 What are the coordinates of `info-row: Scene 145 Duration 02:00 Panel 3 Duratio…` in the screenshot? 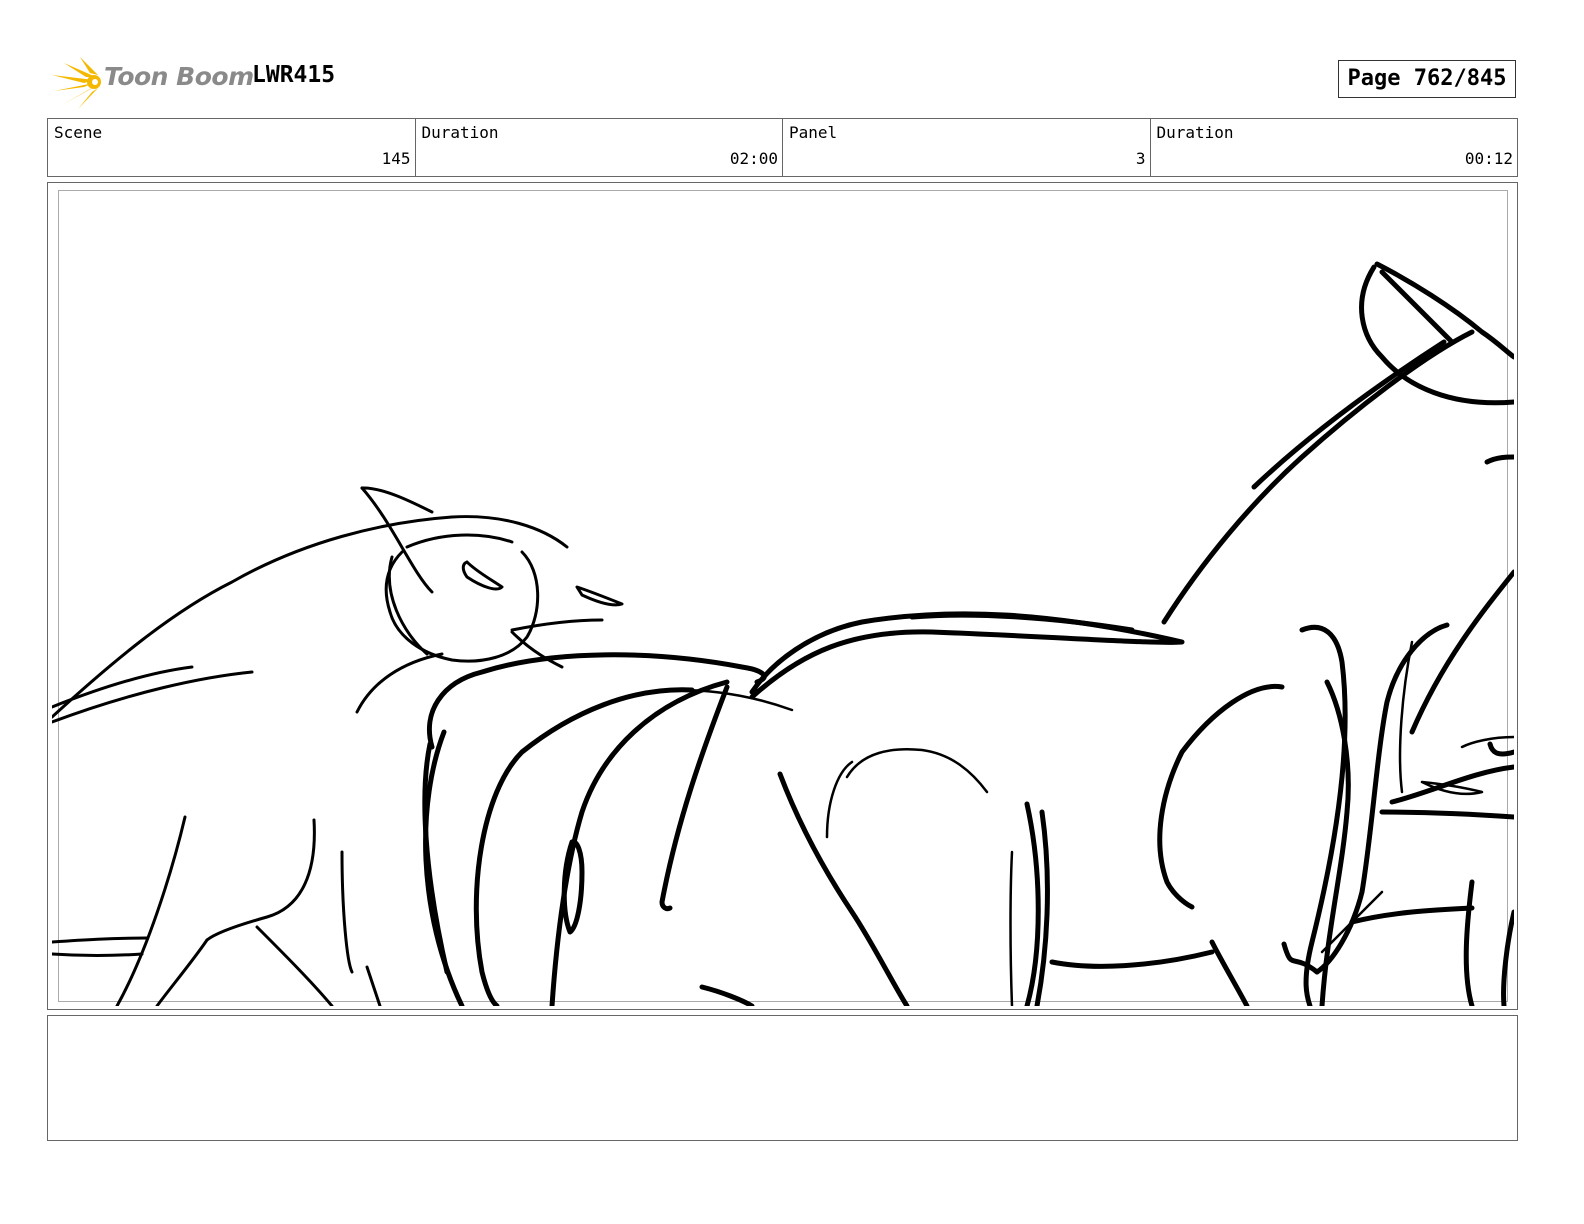 It's located at (782, 147).